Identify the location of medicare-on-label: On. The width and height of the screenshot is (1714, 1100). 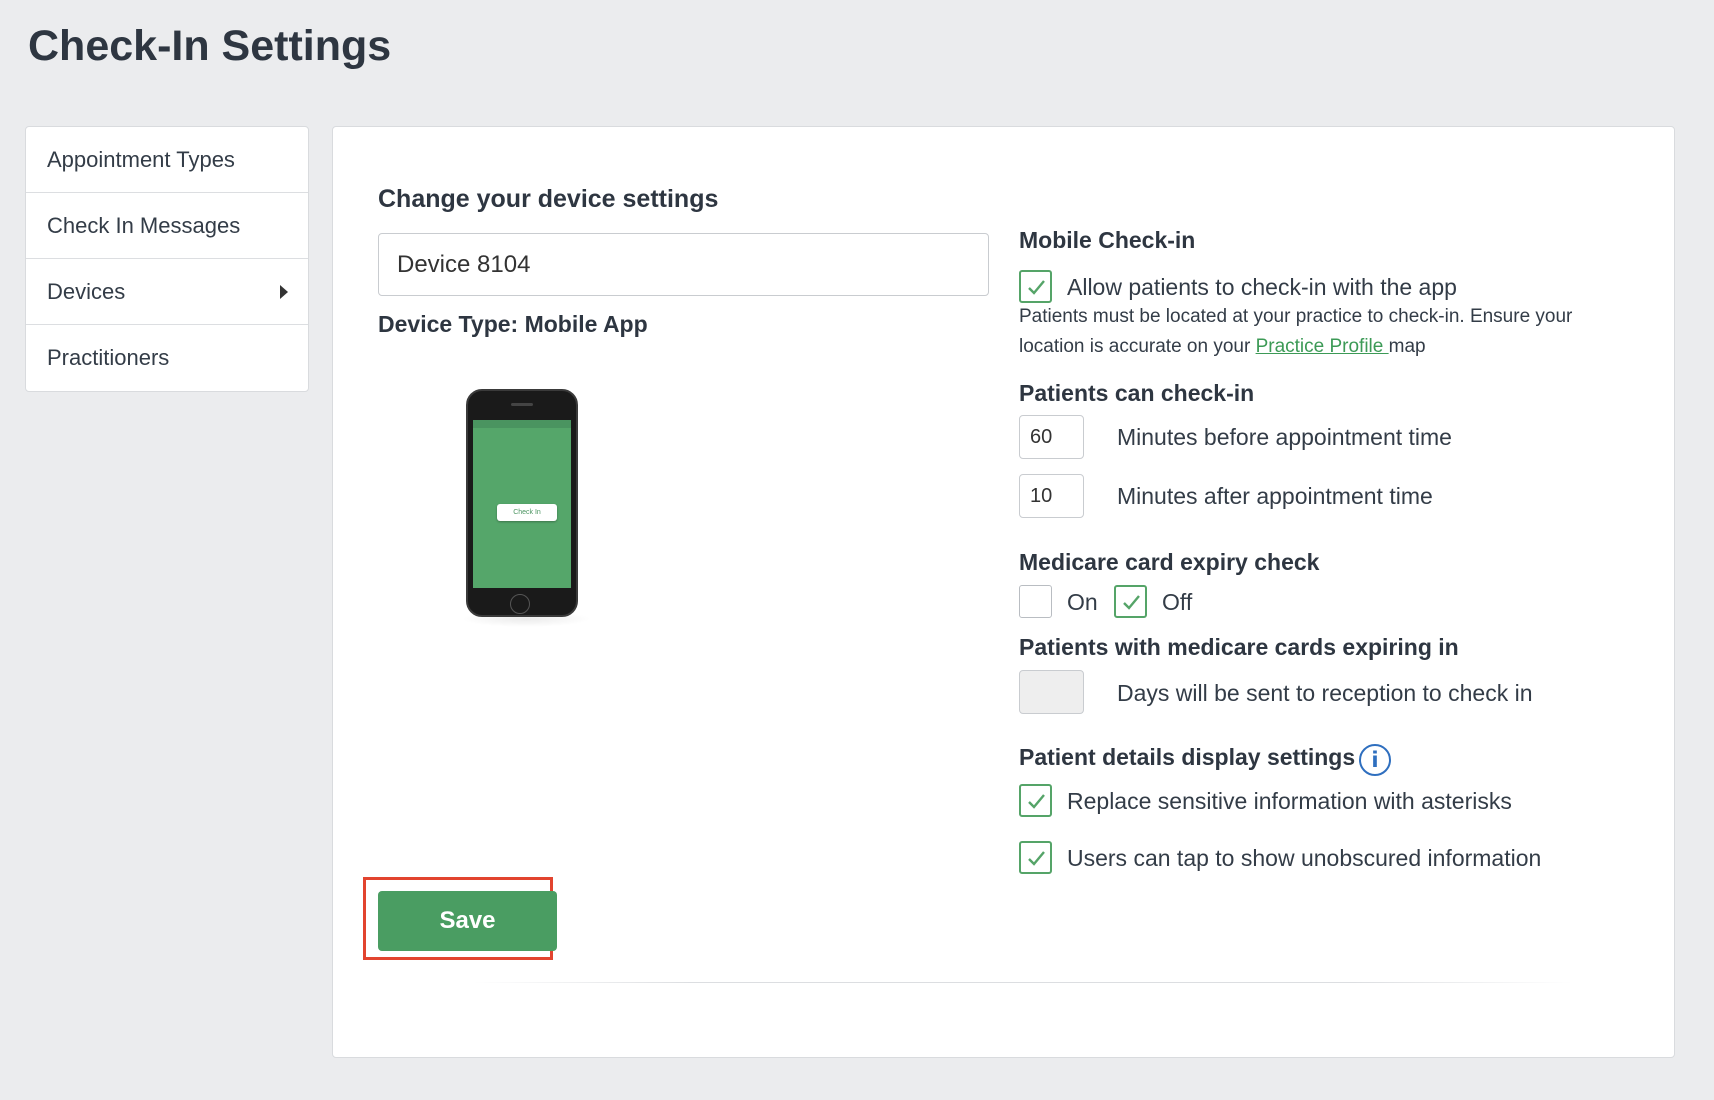
(1082, 602).